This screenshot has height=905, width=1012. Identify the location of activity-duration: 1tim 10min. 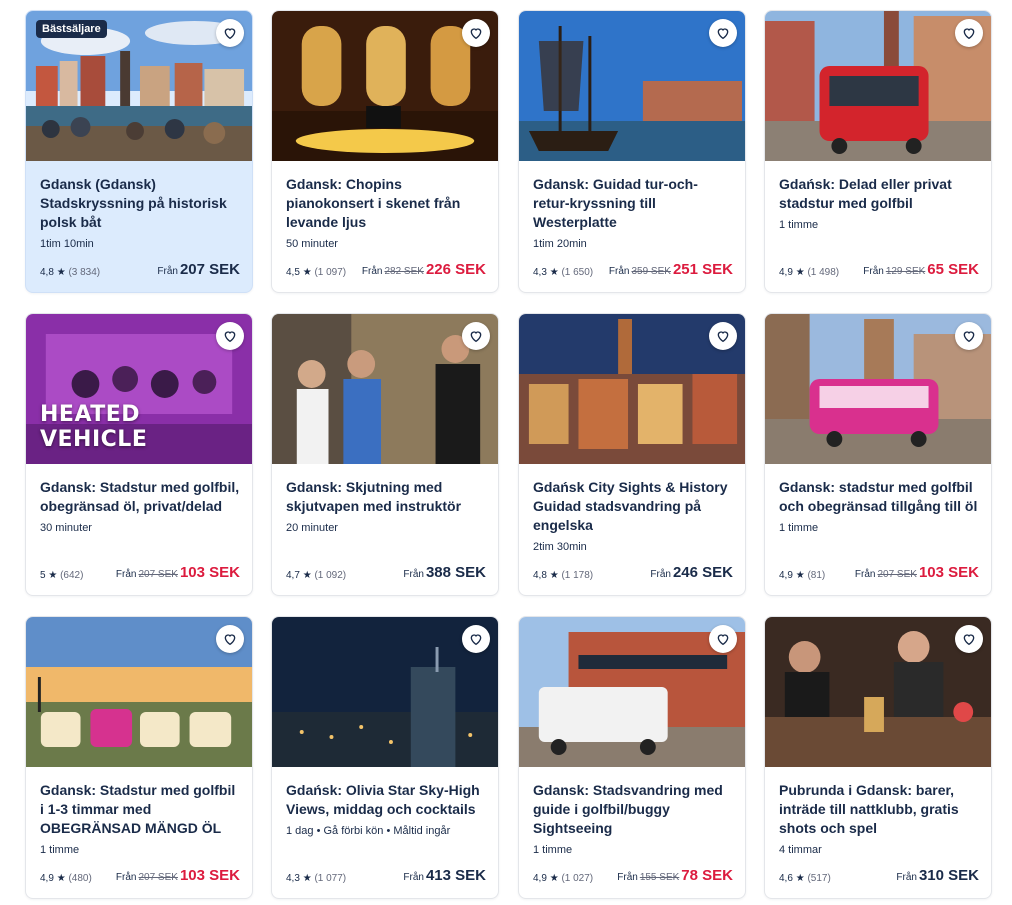
(67, 244).